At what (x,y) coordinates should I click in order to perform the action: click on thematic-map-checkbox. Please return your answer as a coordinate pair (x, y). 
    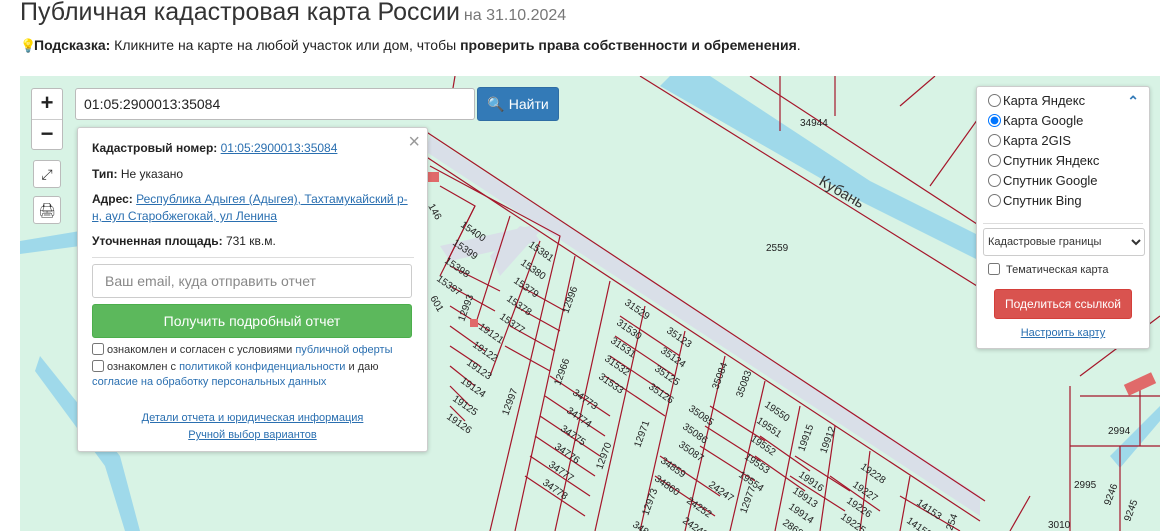
    Looking at the image, I should click on (994, 269).